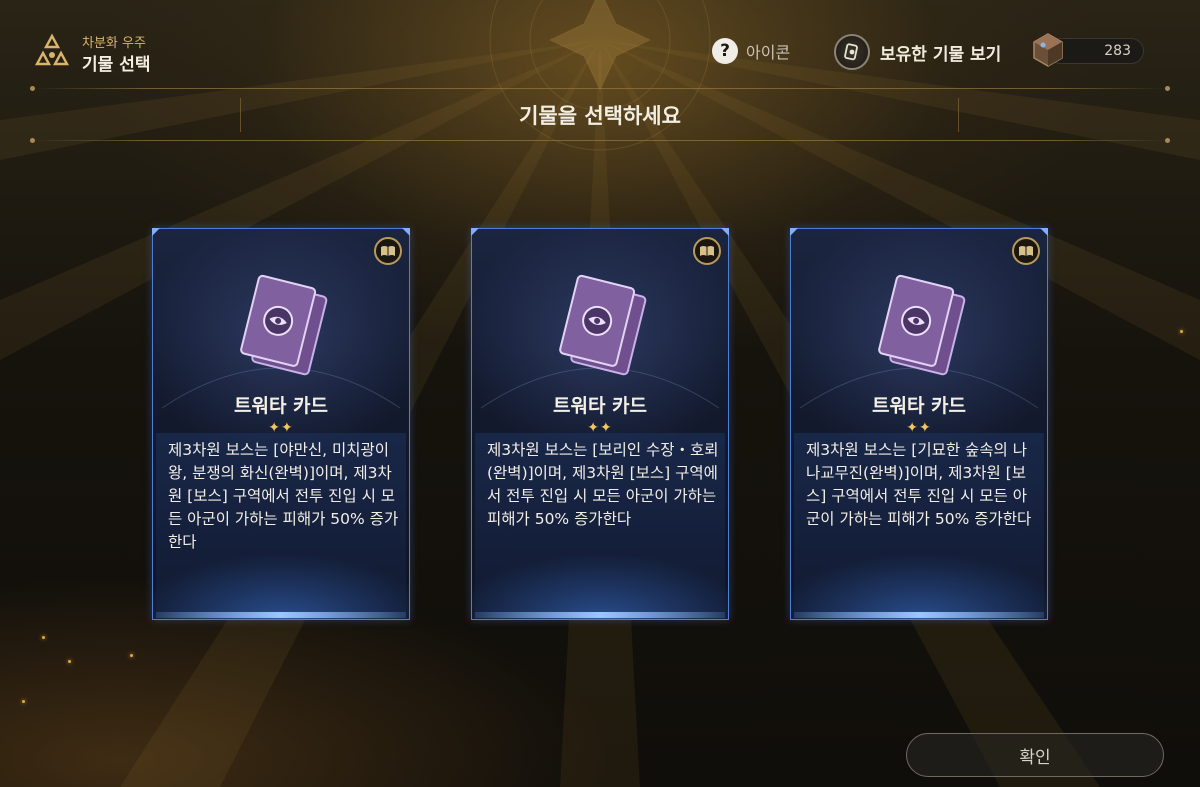 Image resolution: width=1200 pixels, height=787 pixels. What do you see at coordinates (768, 52) in the screenshot?
I see `help-label: 아이콘` at bounding box center [768, 52].